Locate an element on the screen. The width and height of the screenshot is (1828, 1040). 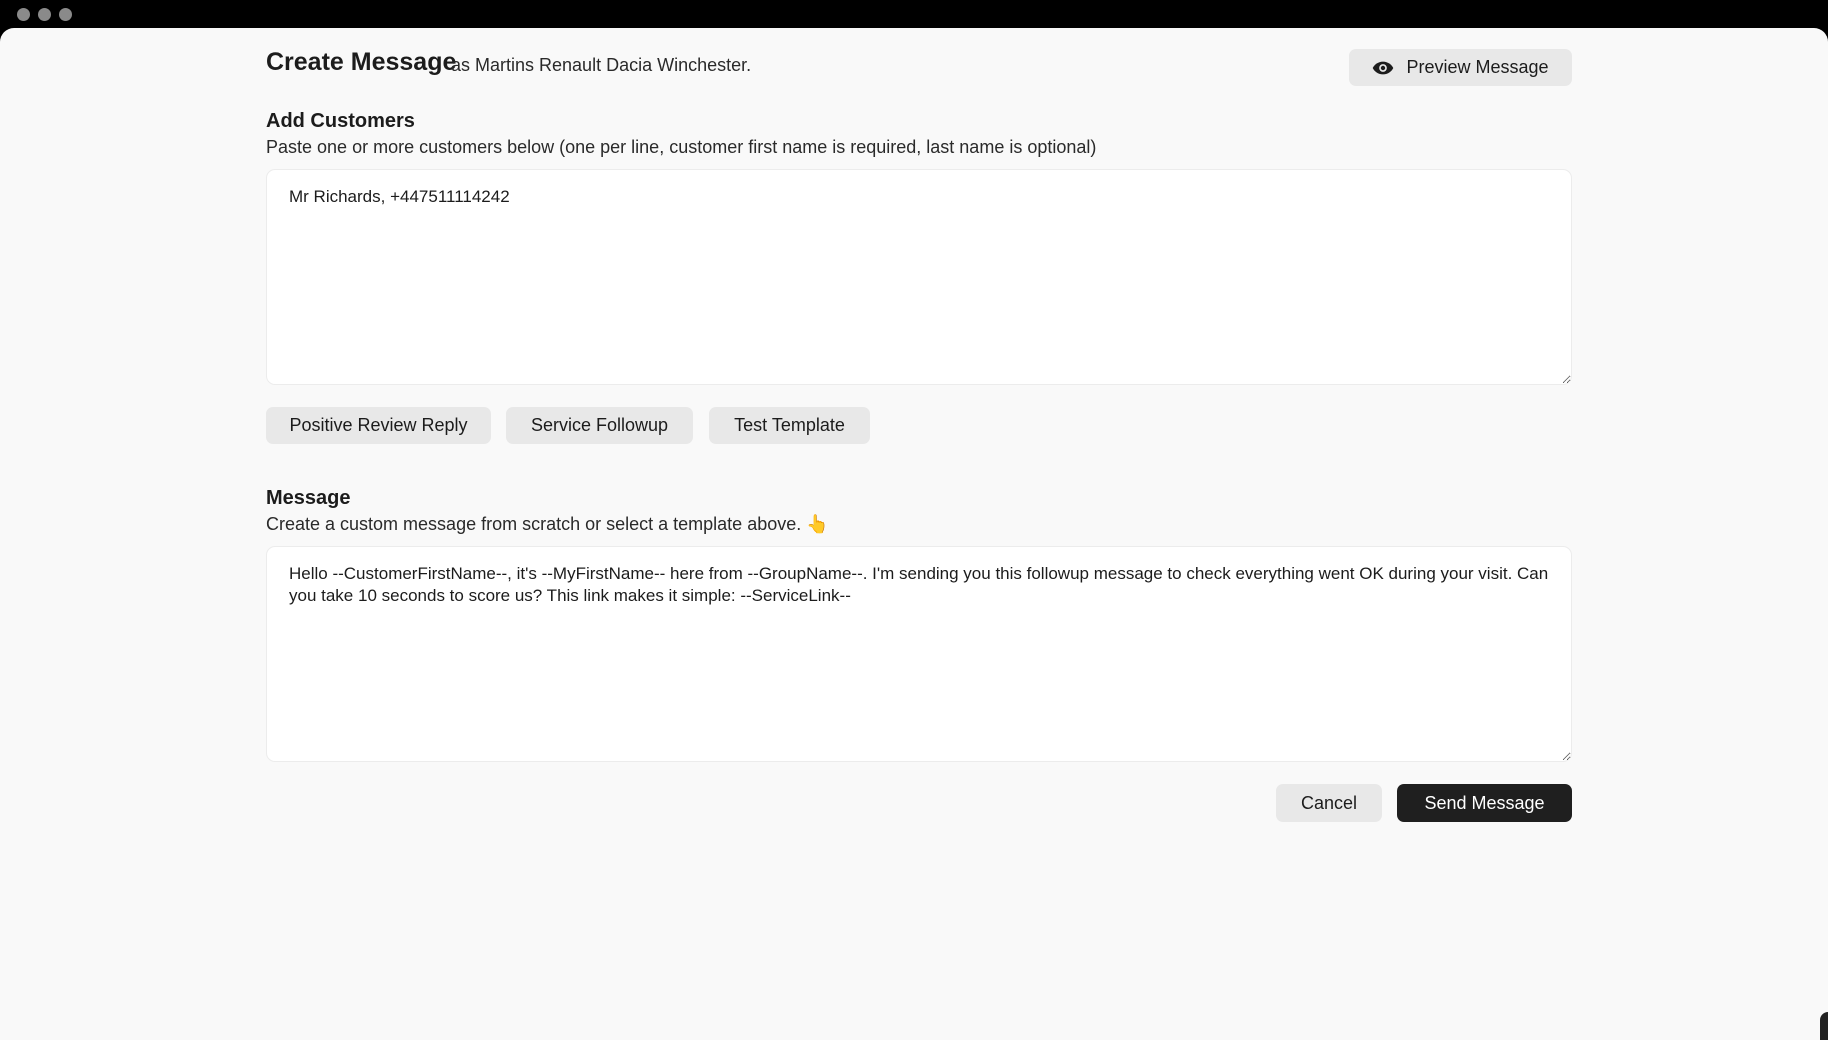
template-button-positive-review-reply: Positive Review Reply is located at coordinates (378, 425).